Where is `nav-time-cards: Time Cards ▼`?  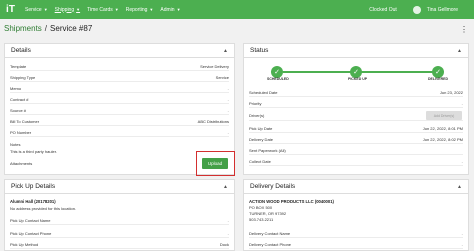 nav-time-cards: Time Cards ▼ is located at coordinates (103, 10).